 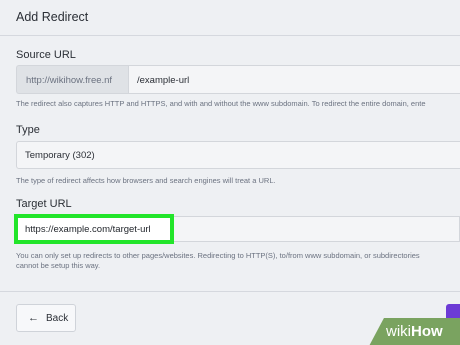 I want to click on back-button: ← Back, so click(x=46, y=318).